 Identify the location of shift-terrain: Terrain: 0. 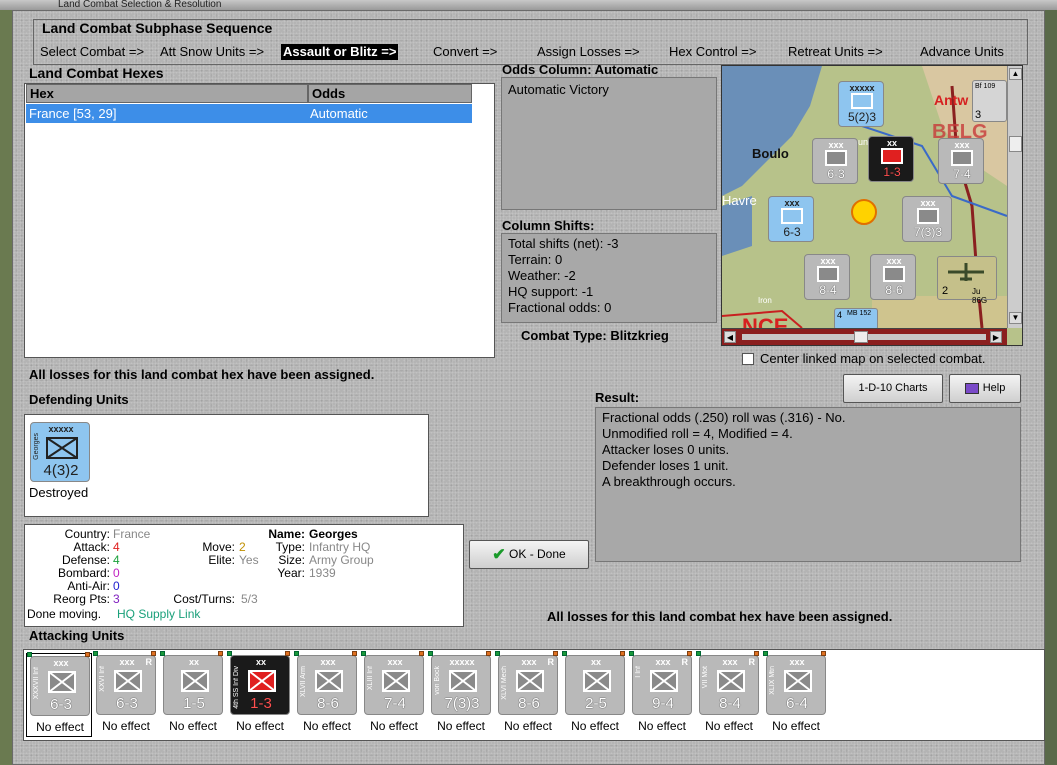
(535, 259).